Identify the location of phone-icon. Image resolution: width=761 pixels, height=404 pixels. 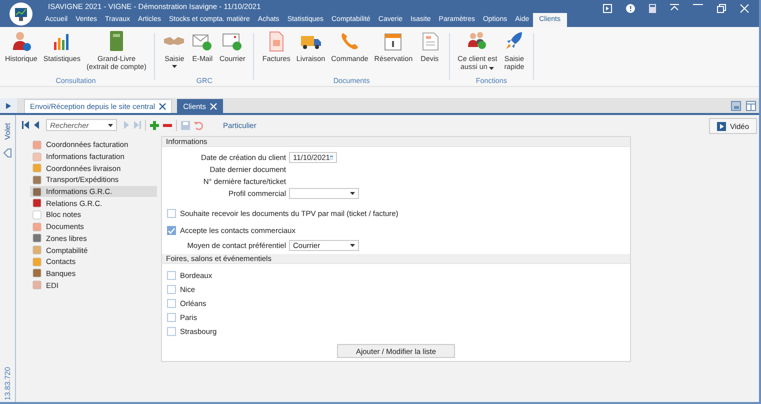
(349, 41).